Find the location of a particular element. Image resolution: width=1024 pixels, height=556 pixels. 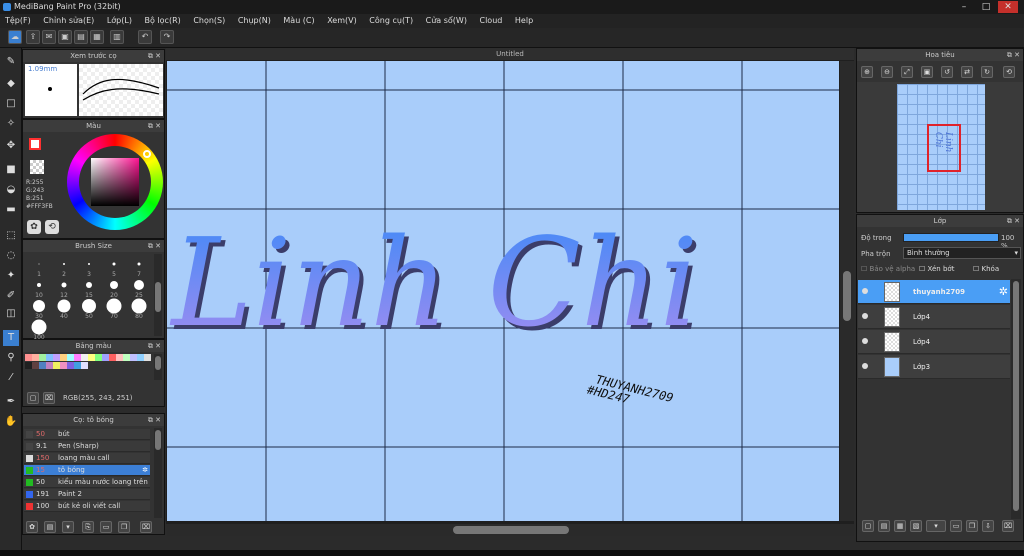

menu-color: Màu (C) is located at coordinates (298, 21).